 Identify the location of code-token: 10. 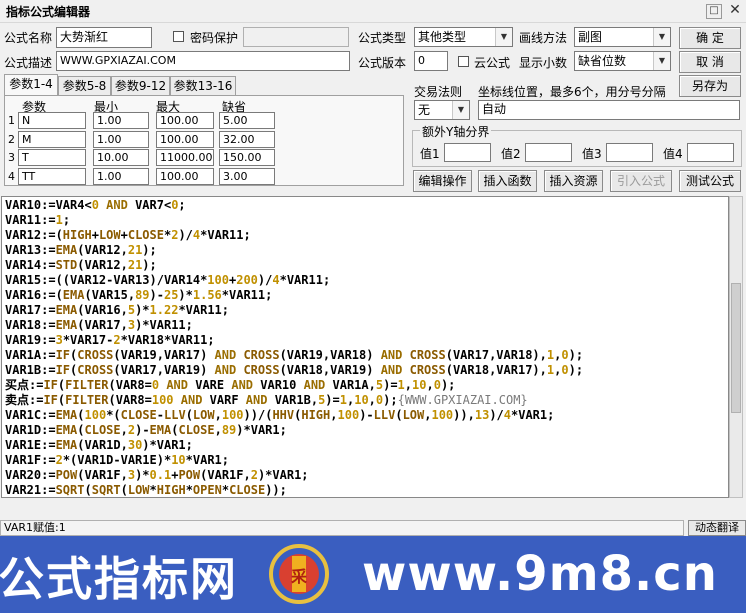
(361, 400).